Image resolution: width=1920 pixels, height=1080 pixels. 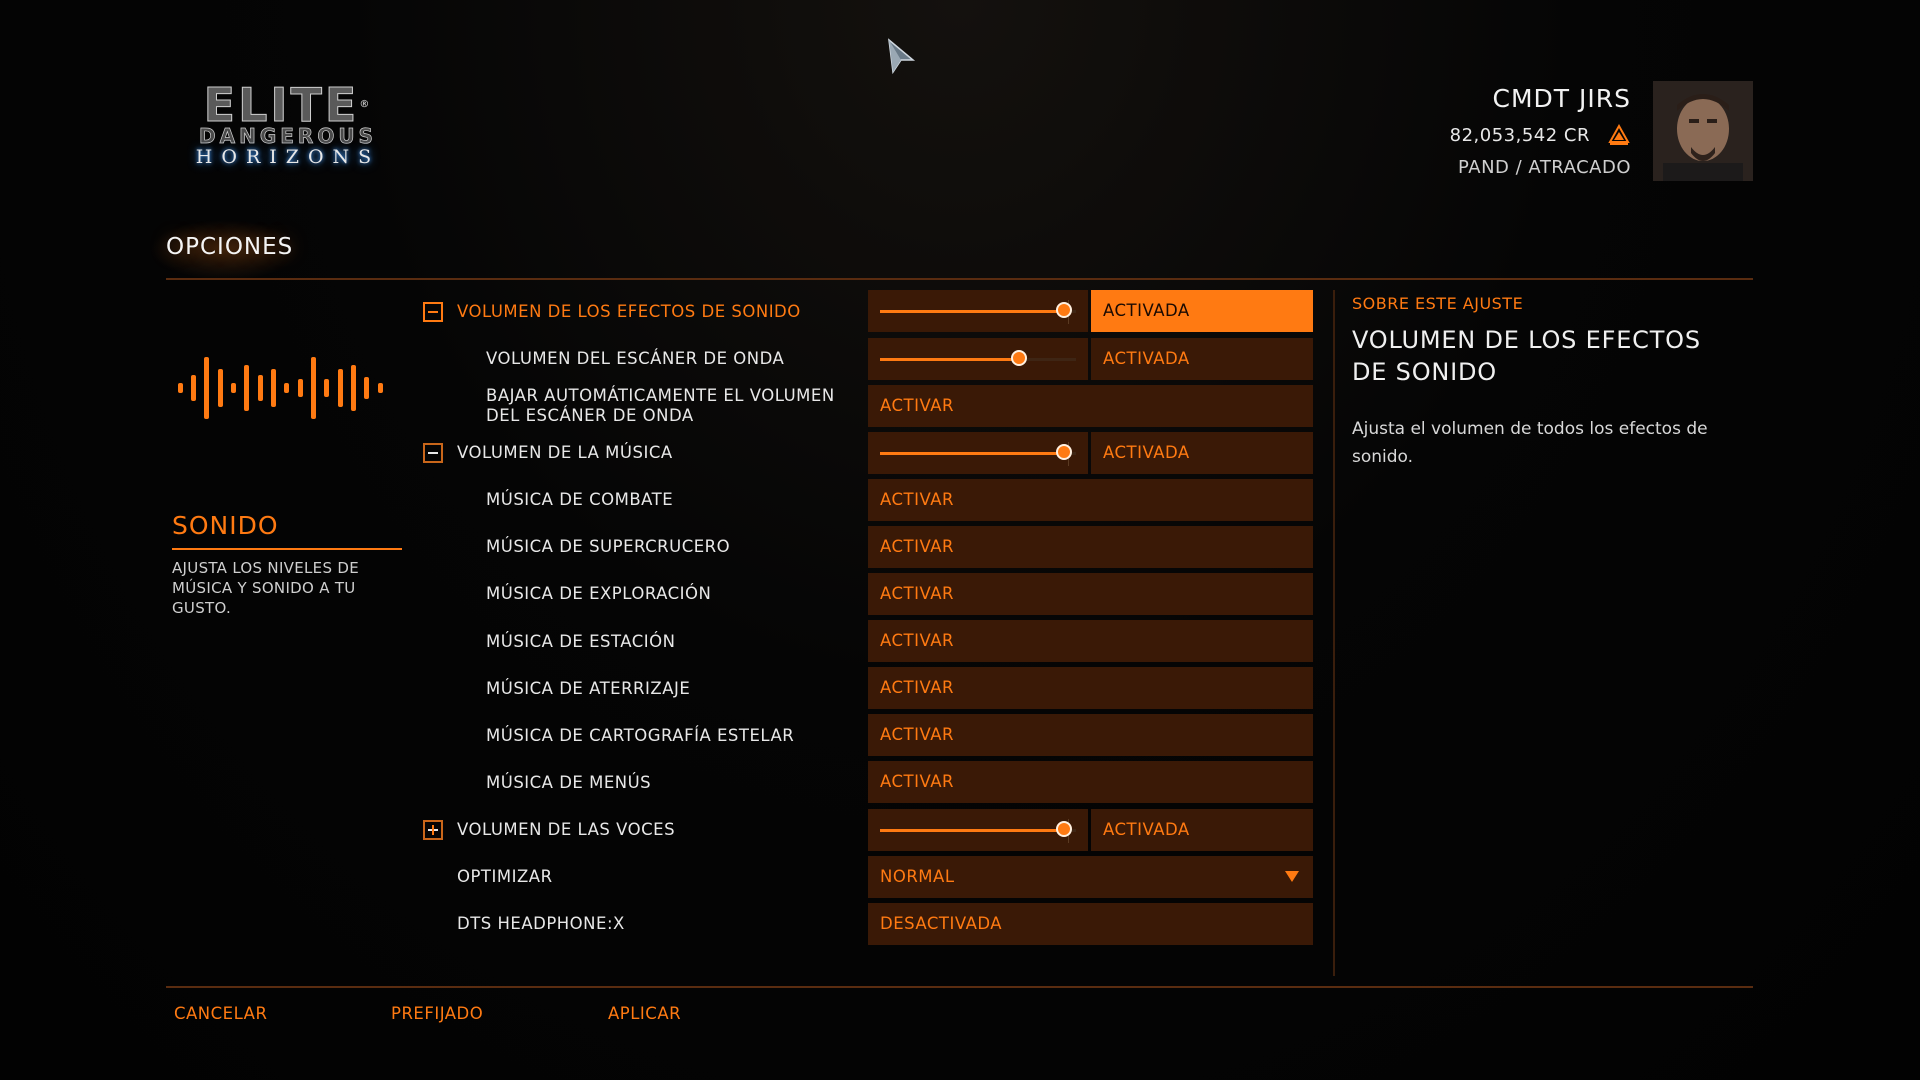 What do you see at coordinates (580, 499) in the screenshot?
I see `combat-music-label: MÚSICA DE COMBATE` at bounding box center [580, 499].